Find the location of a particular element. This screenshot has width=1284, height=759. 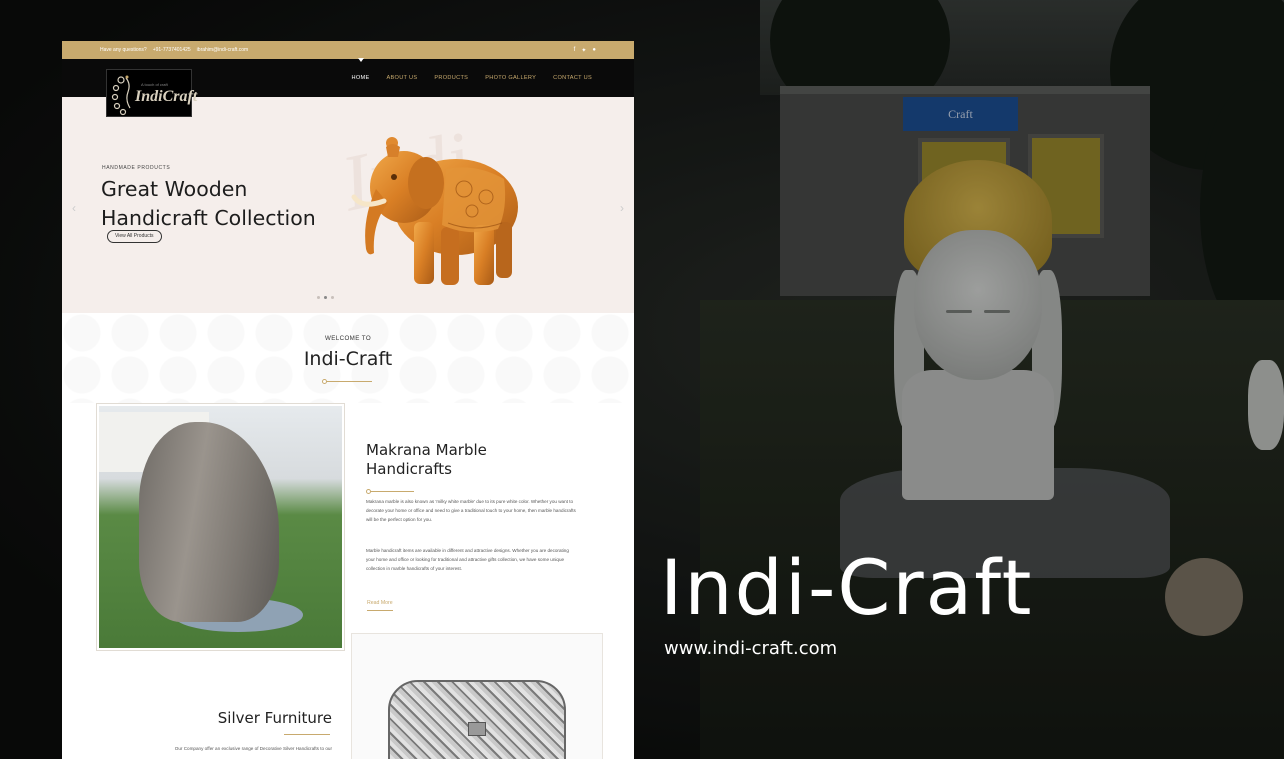

peacock-logo-icon is located at coordinates (121, 95).